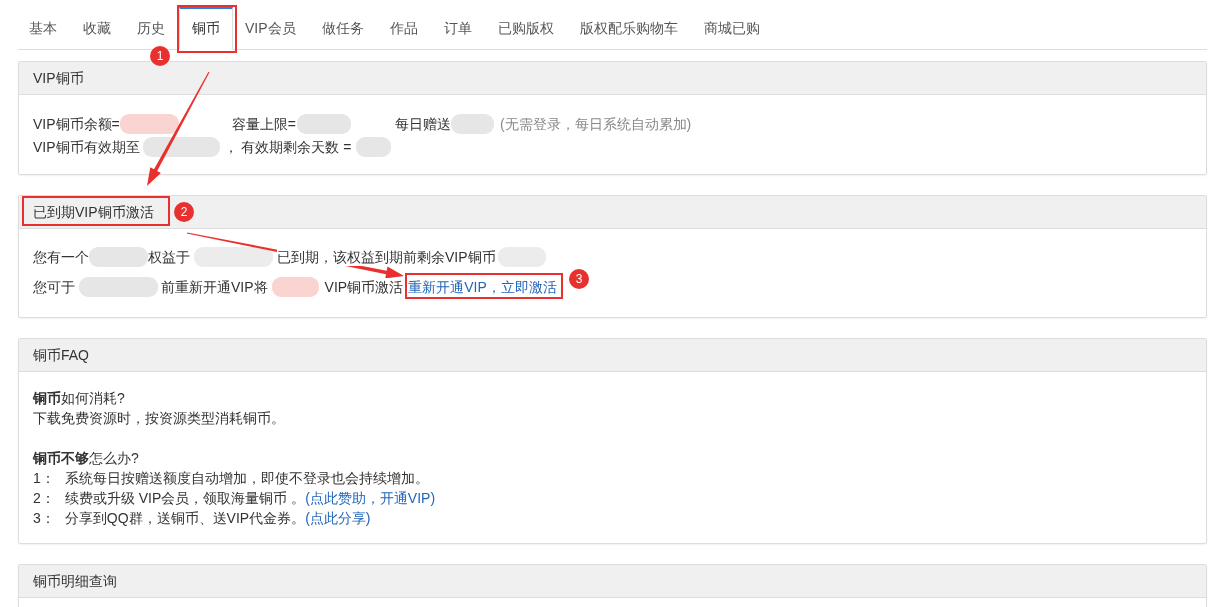 Image resolution: width=1221 pixels, height=607 pixels. Describe the element at coordinates (93, 212) in the screenshot. I see `panel-title: 已到期VIP铜币激活` at that location.